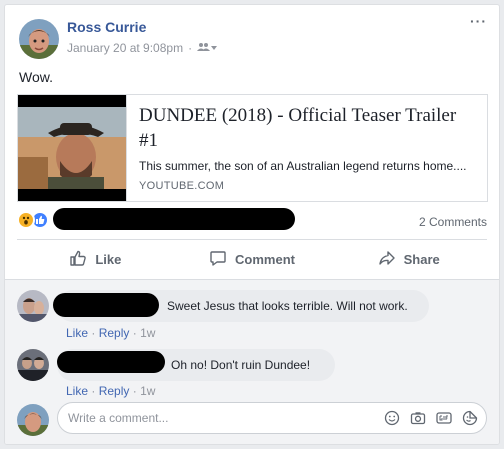 This screenshot has height=449, width=504. What do you see at coordinates (36, 77) in the screenshot?
I see `post-text: Wow.` at bounding box center [36, 77].